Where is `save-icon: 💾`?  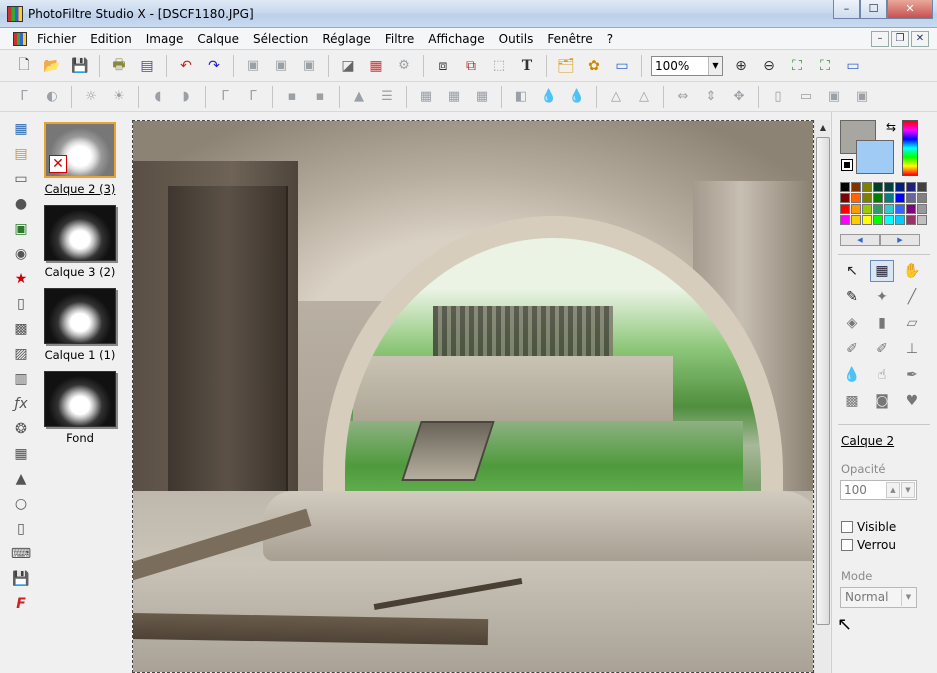 save-icon: 💾 is located at coordinates (80, 66).